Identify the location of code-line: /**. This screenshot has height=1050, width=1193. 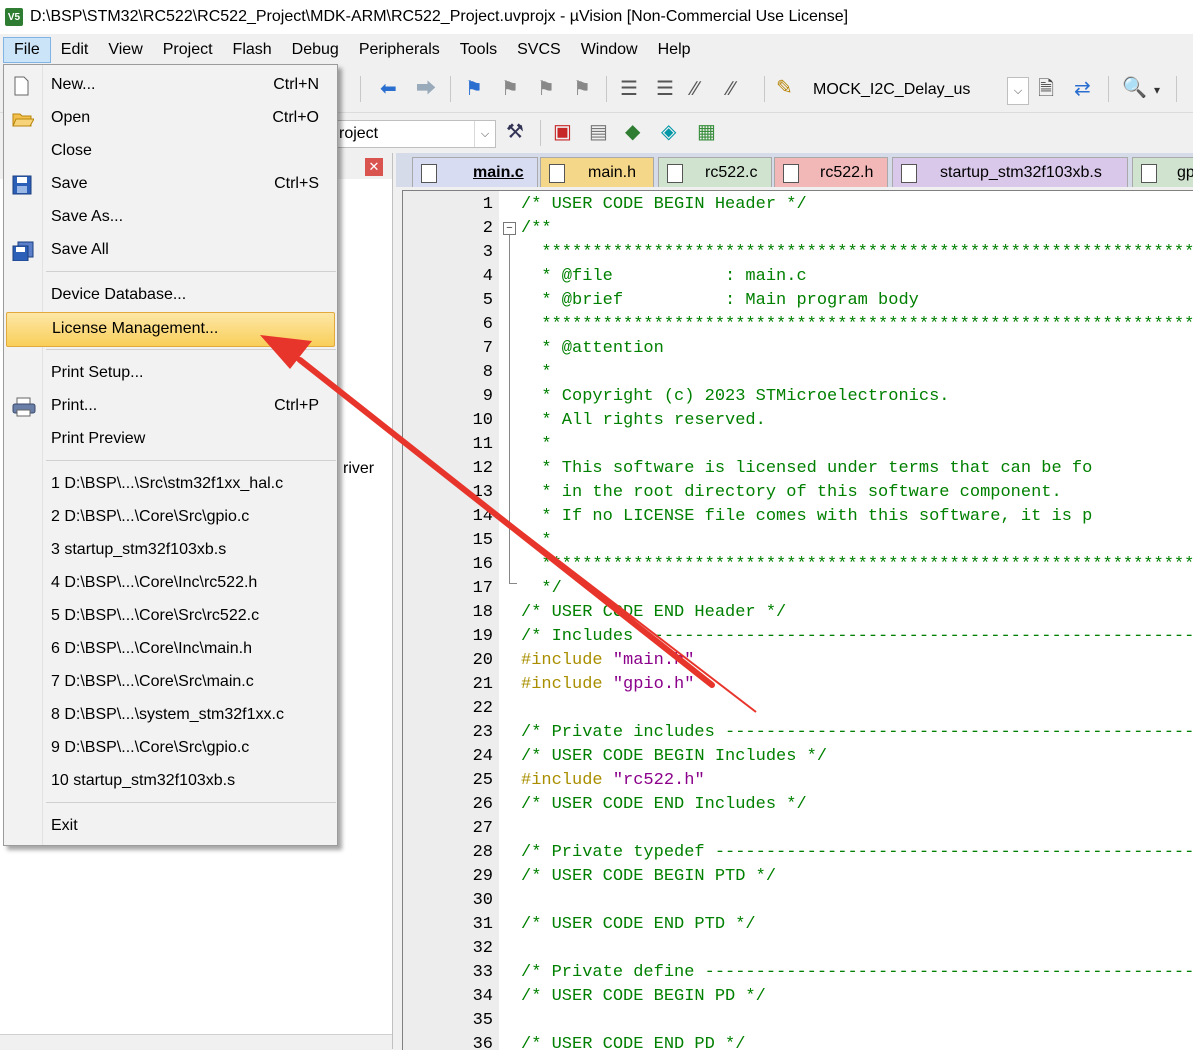
(536, 228).